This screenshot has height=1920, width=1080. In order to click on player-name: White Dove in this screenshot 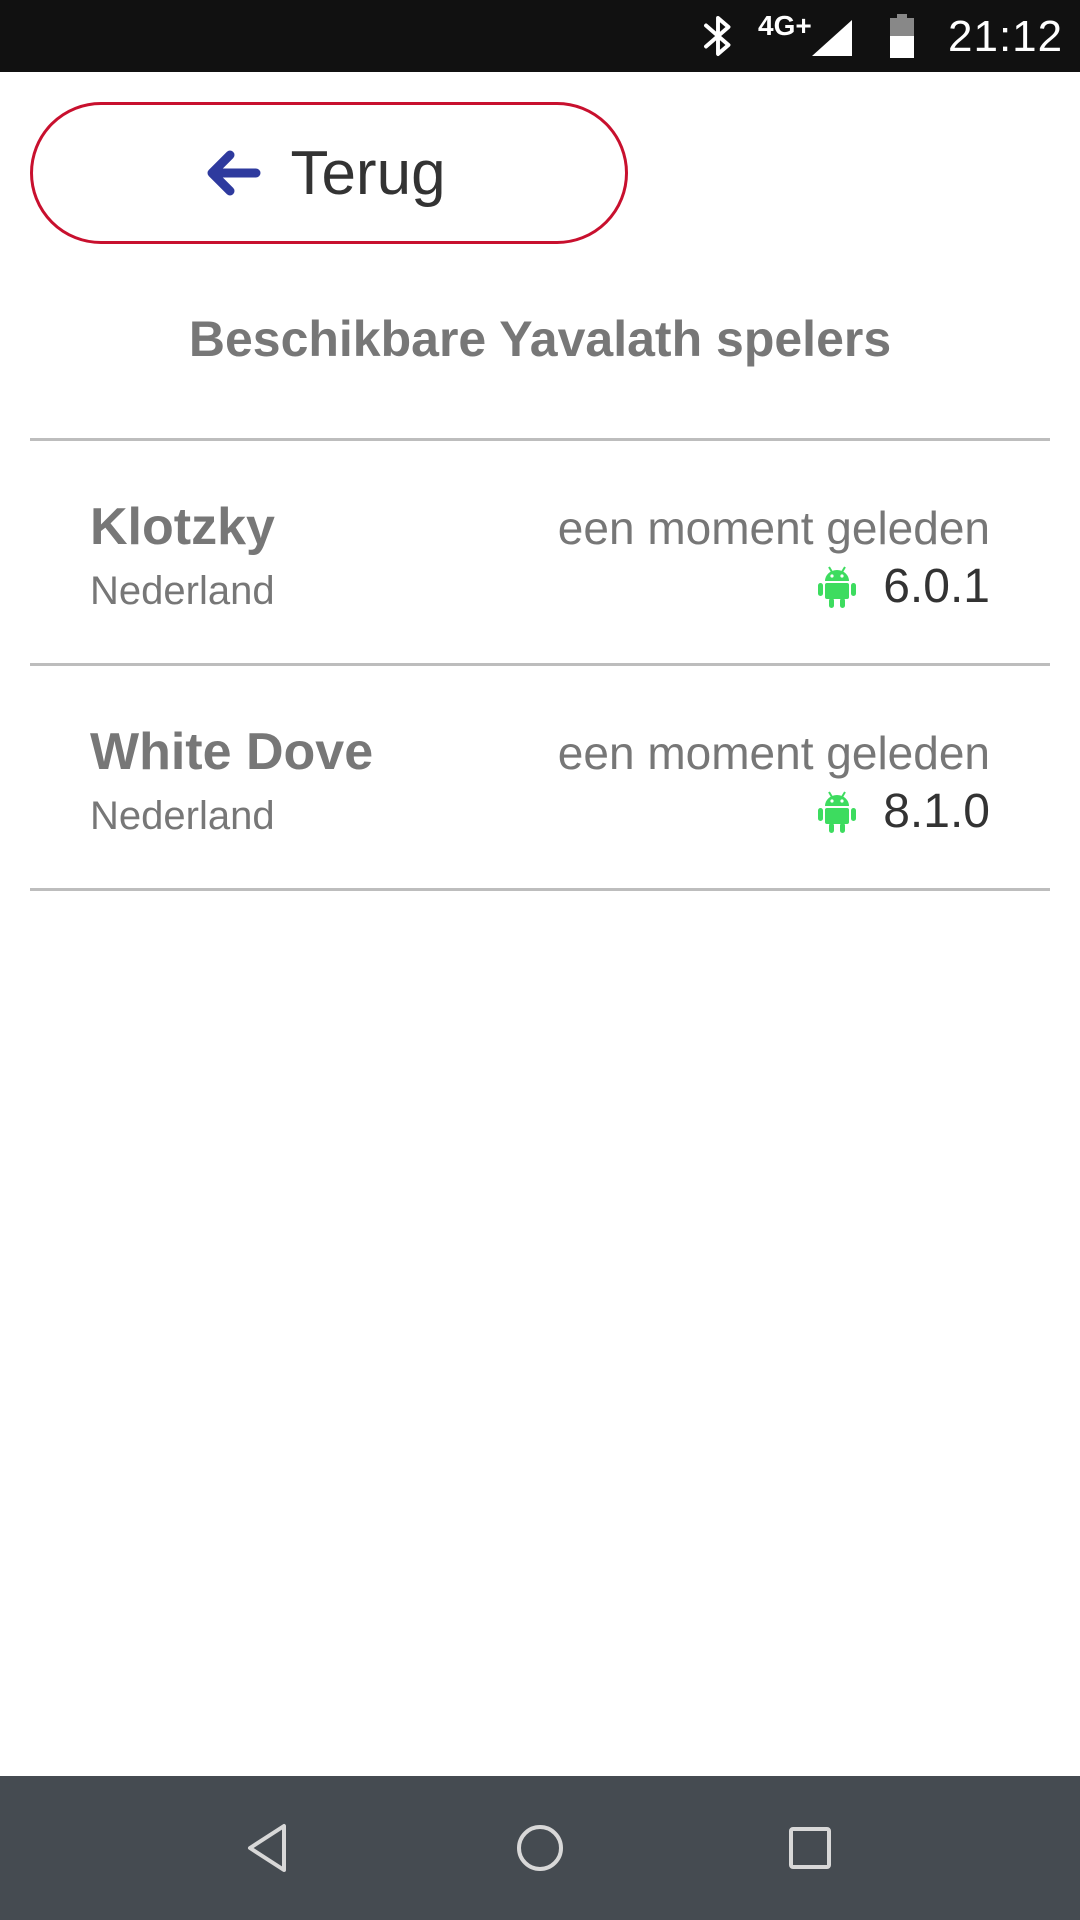, I will do `click(232, 752)`.